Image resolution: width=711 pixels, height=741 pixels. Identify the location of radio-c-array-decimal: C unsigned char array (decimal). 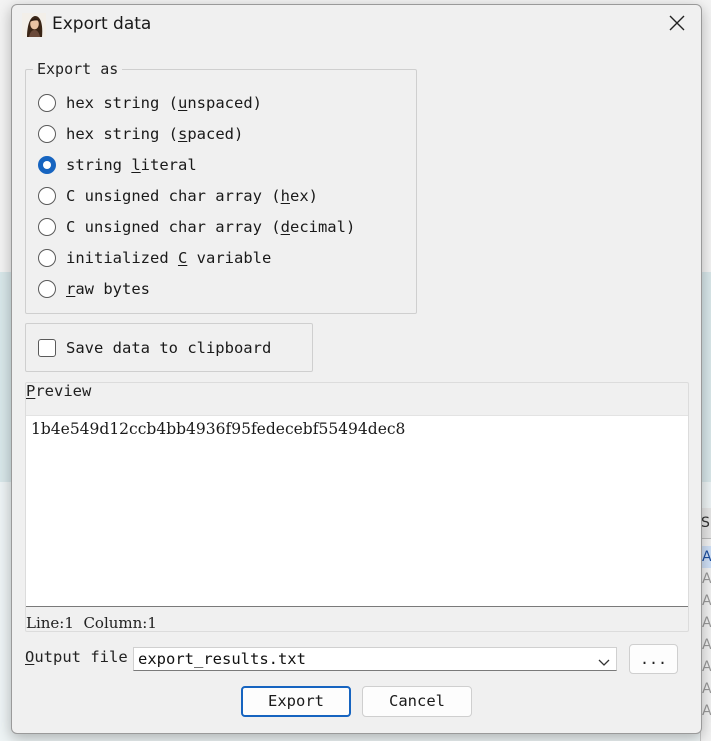
(196, 227).